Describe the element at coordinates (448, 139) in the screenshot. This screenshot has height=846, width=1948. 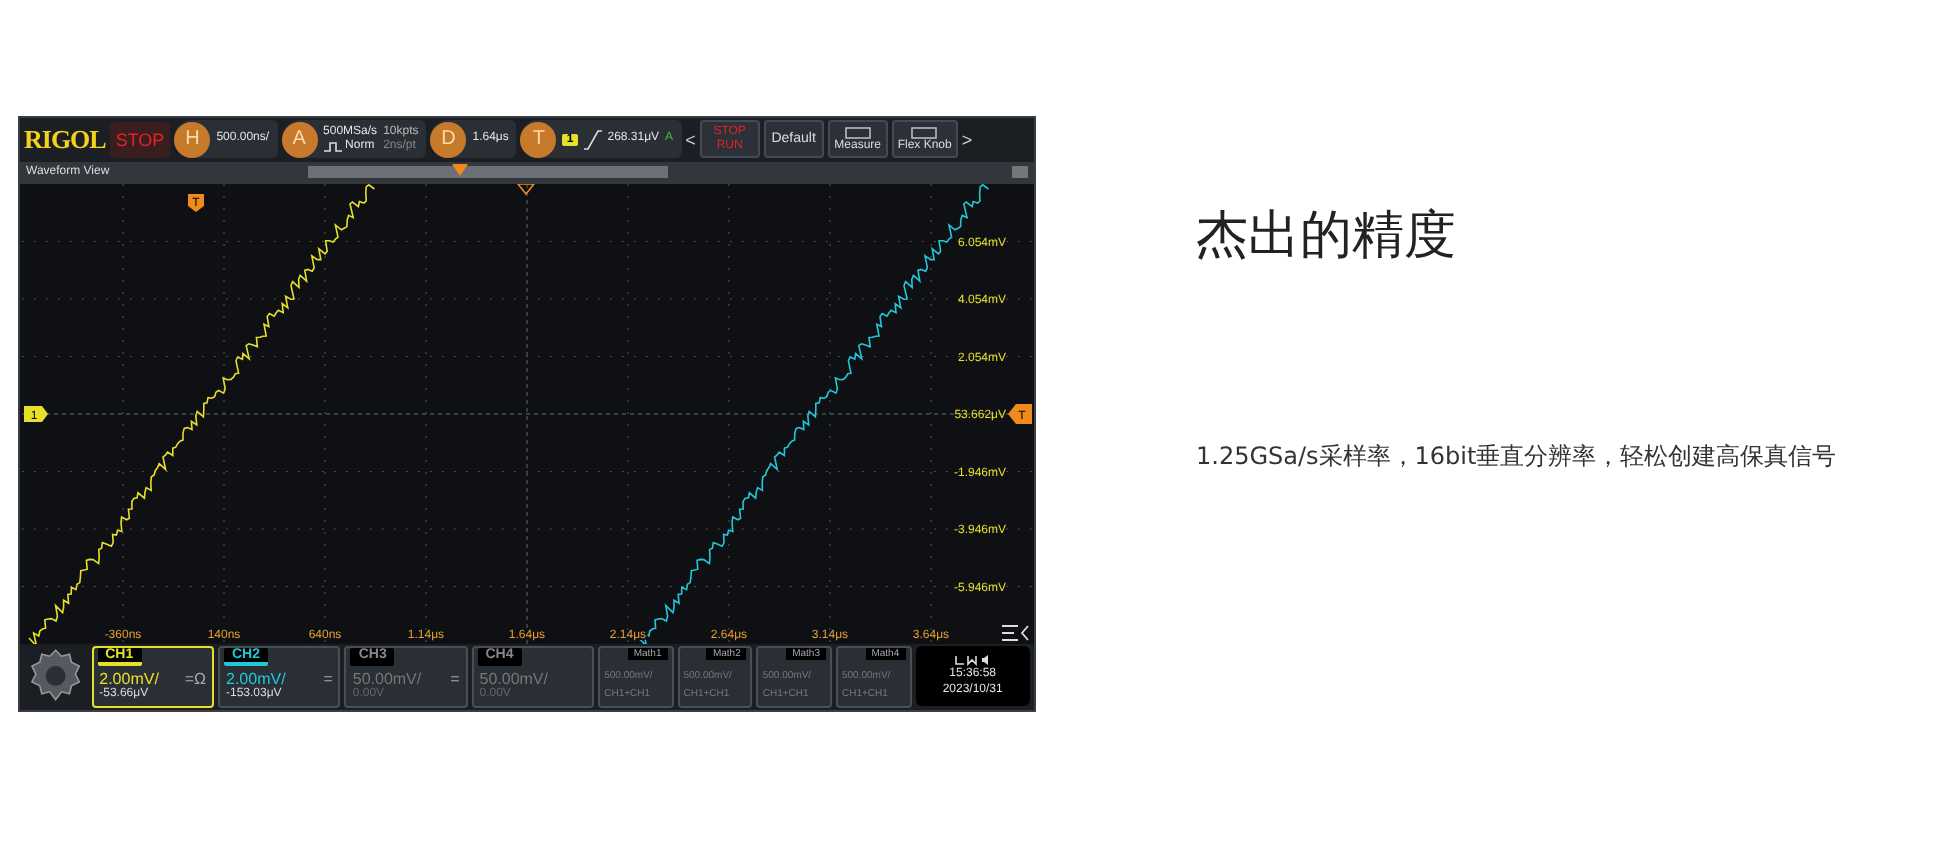
I see `delay-badge: D` at that location.